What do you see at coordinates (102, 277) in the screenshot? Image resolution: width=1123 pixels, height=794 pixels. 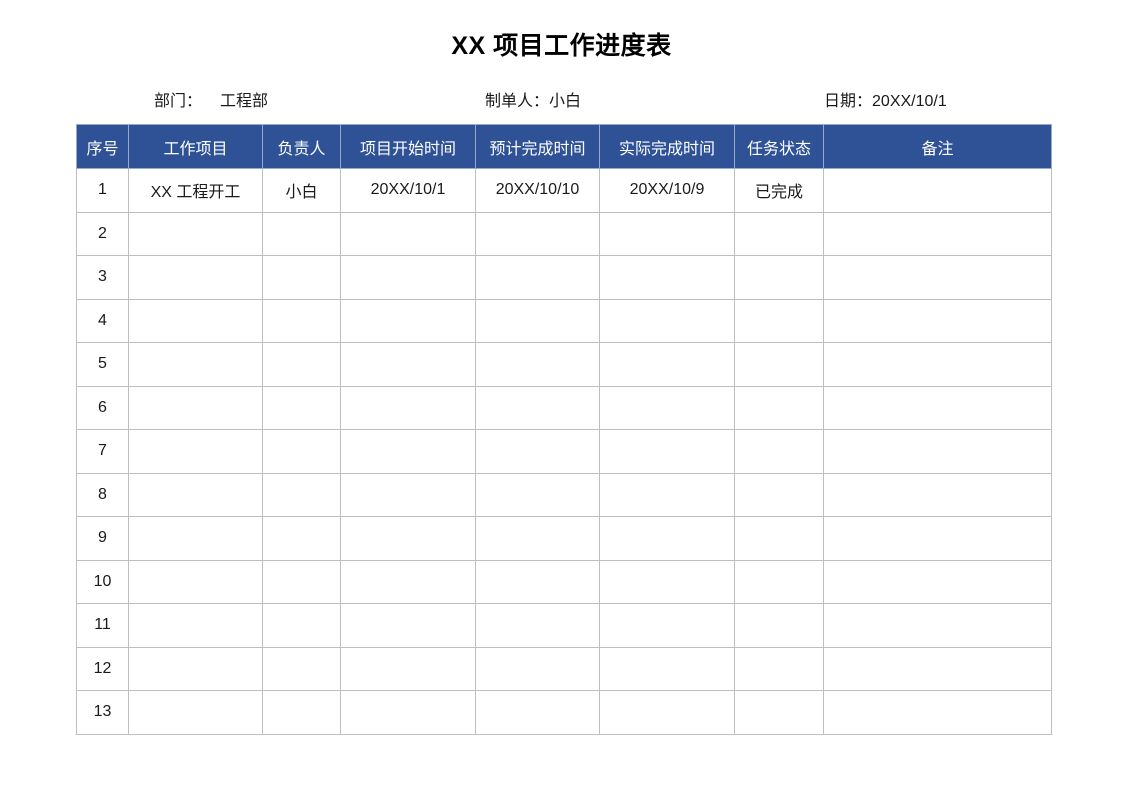 I see `cell-index: 3` at bounding box center [102, 277].